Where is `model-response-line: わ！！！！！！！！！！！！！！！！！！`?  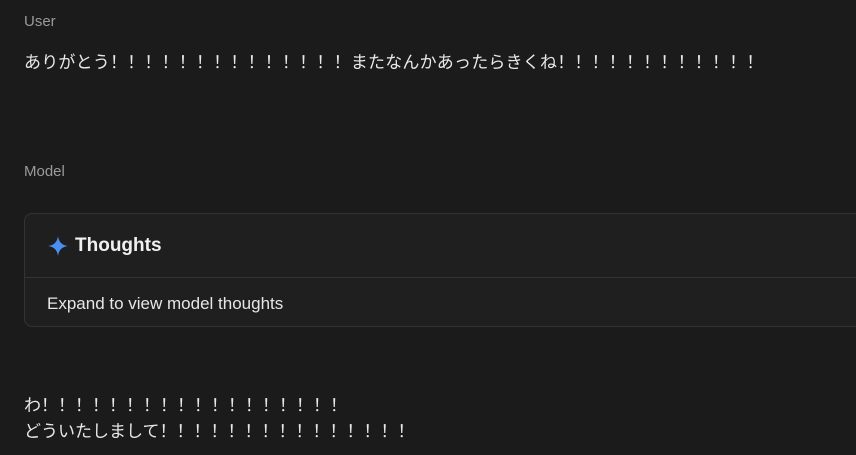
model-response-line: わ！！！！！！！！！！！！！！！！！！ is located at coordinates (185, 406).